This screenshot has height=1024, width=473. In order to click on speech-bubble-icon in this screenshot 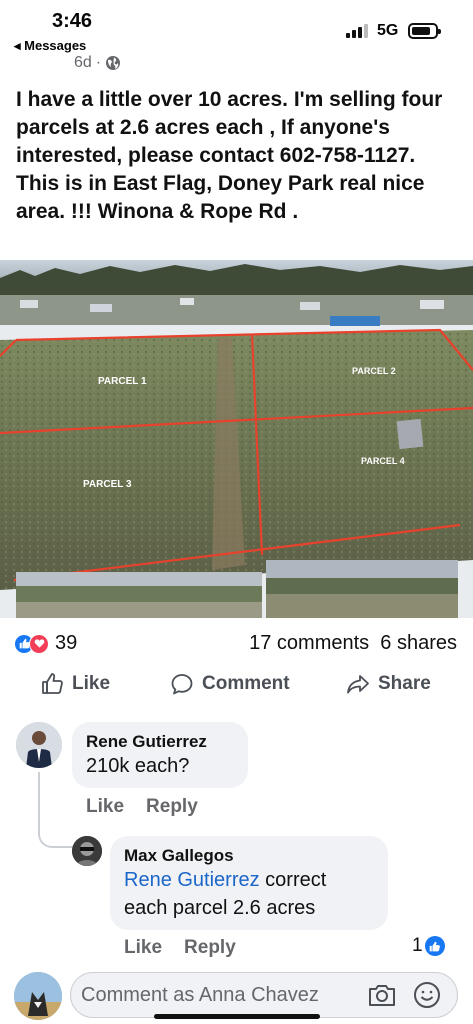, I will do `click(182, 684)`.